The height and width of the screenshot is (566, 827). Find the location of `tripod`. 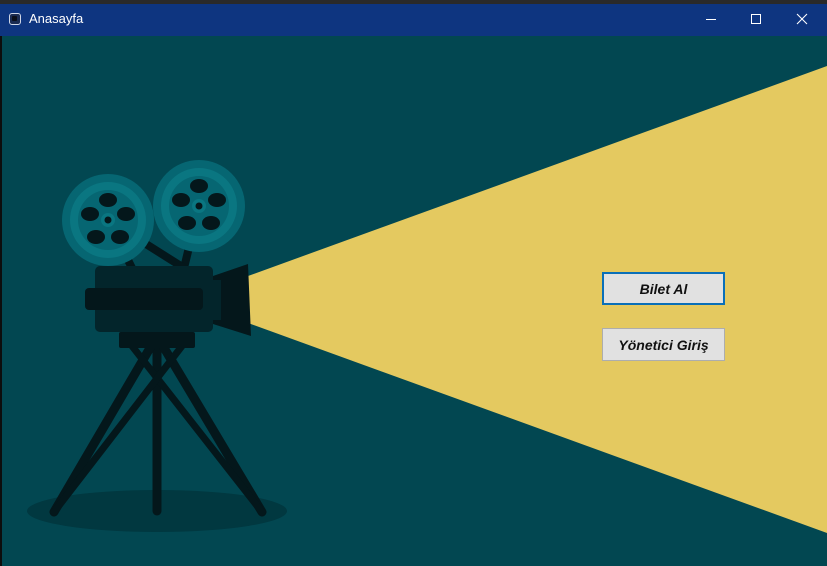

tripod is located at coordinates (158, 424).